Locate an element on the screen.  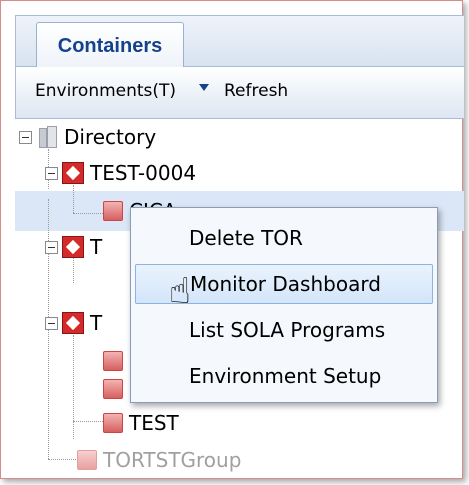
tree-node-t-2: T is located at coordinates (73, 323).